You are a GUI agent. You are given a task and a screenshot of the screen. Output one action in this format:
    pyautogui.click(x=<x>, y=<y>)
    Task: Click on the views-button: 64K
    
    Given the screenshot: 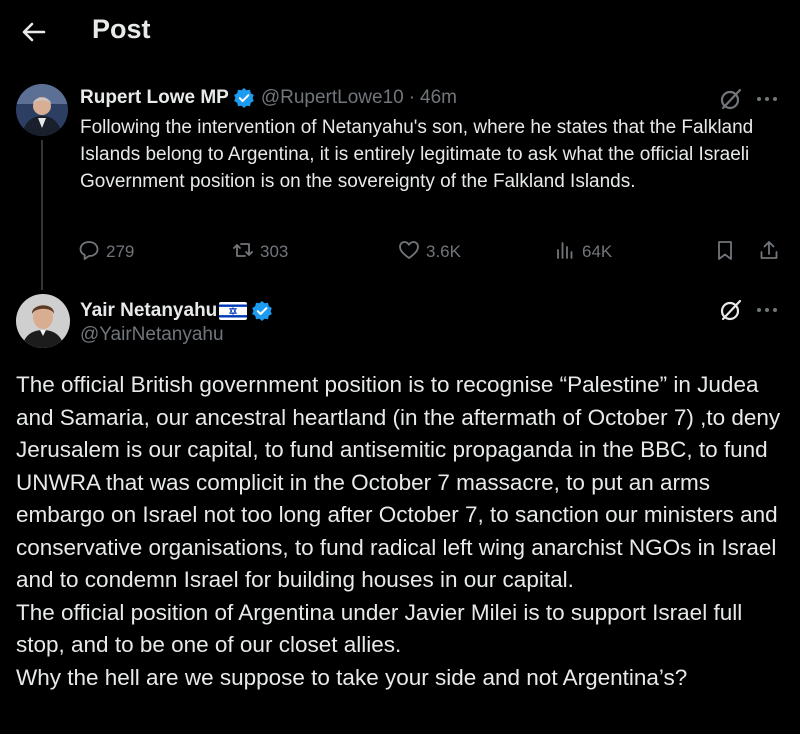 What is the action you would take?
    pyautogui.click(x=583, y=252)
    